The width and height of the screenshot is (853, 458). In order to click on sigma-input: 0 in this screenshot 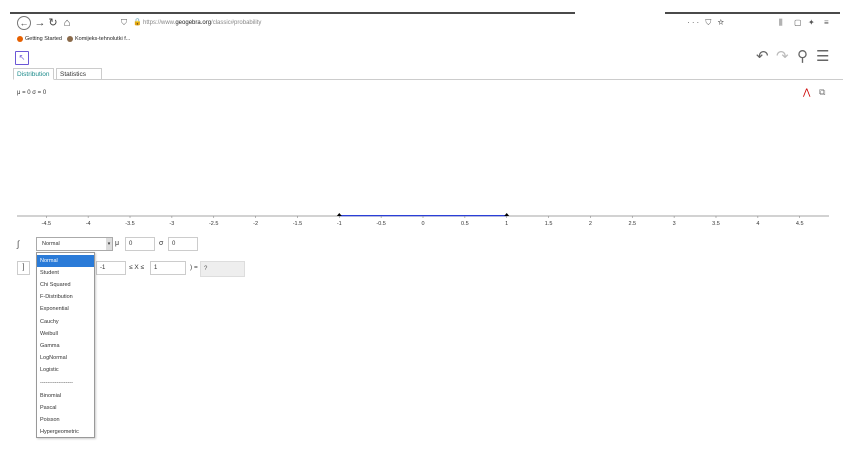, I will do `click(183, 244)`.